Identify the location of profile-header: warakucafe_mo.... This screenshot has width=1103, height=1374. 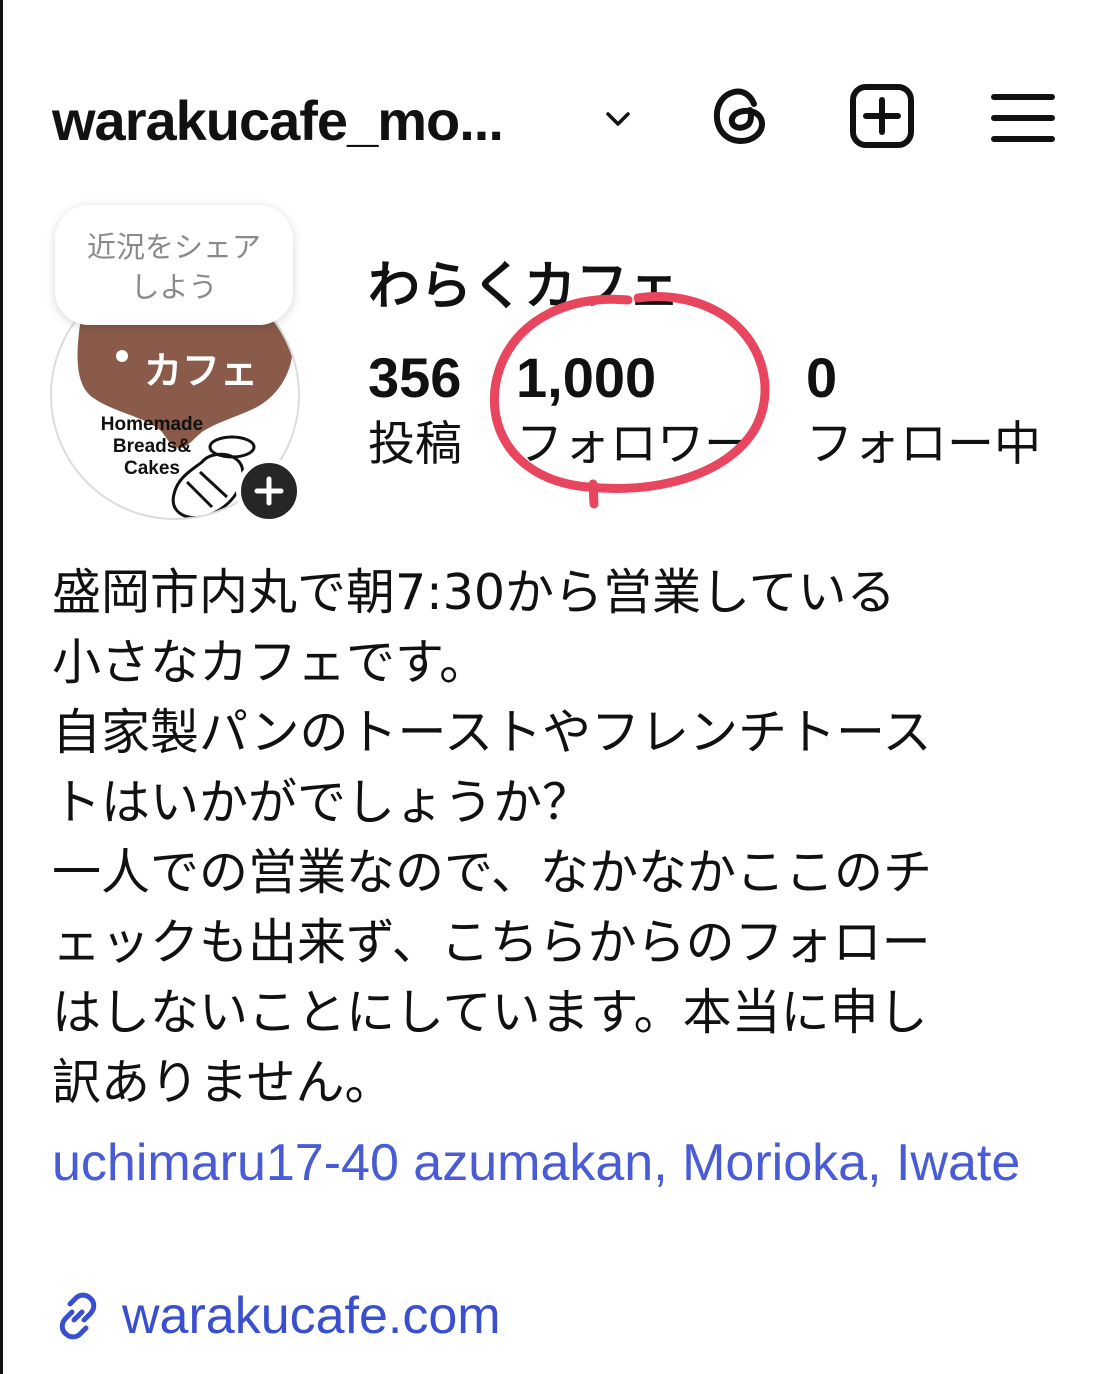
(551, 120).